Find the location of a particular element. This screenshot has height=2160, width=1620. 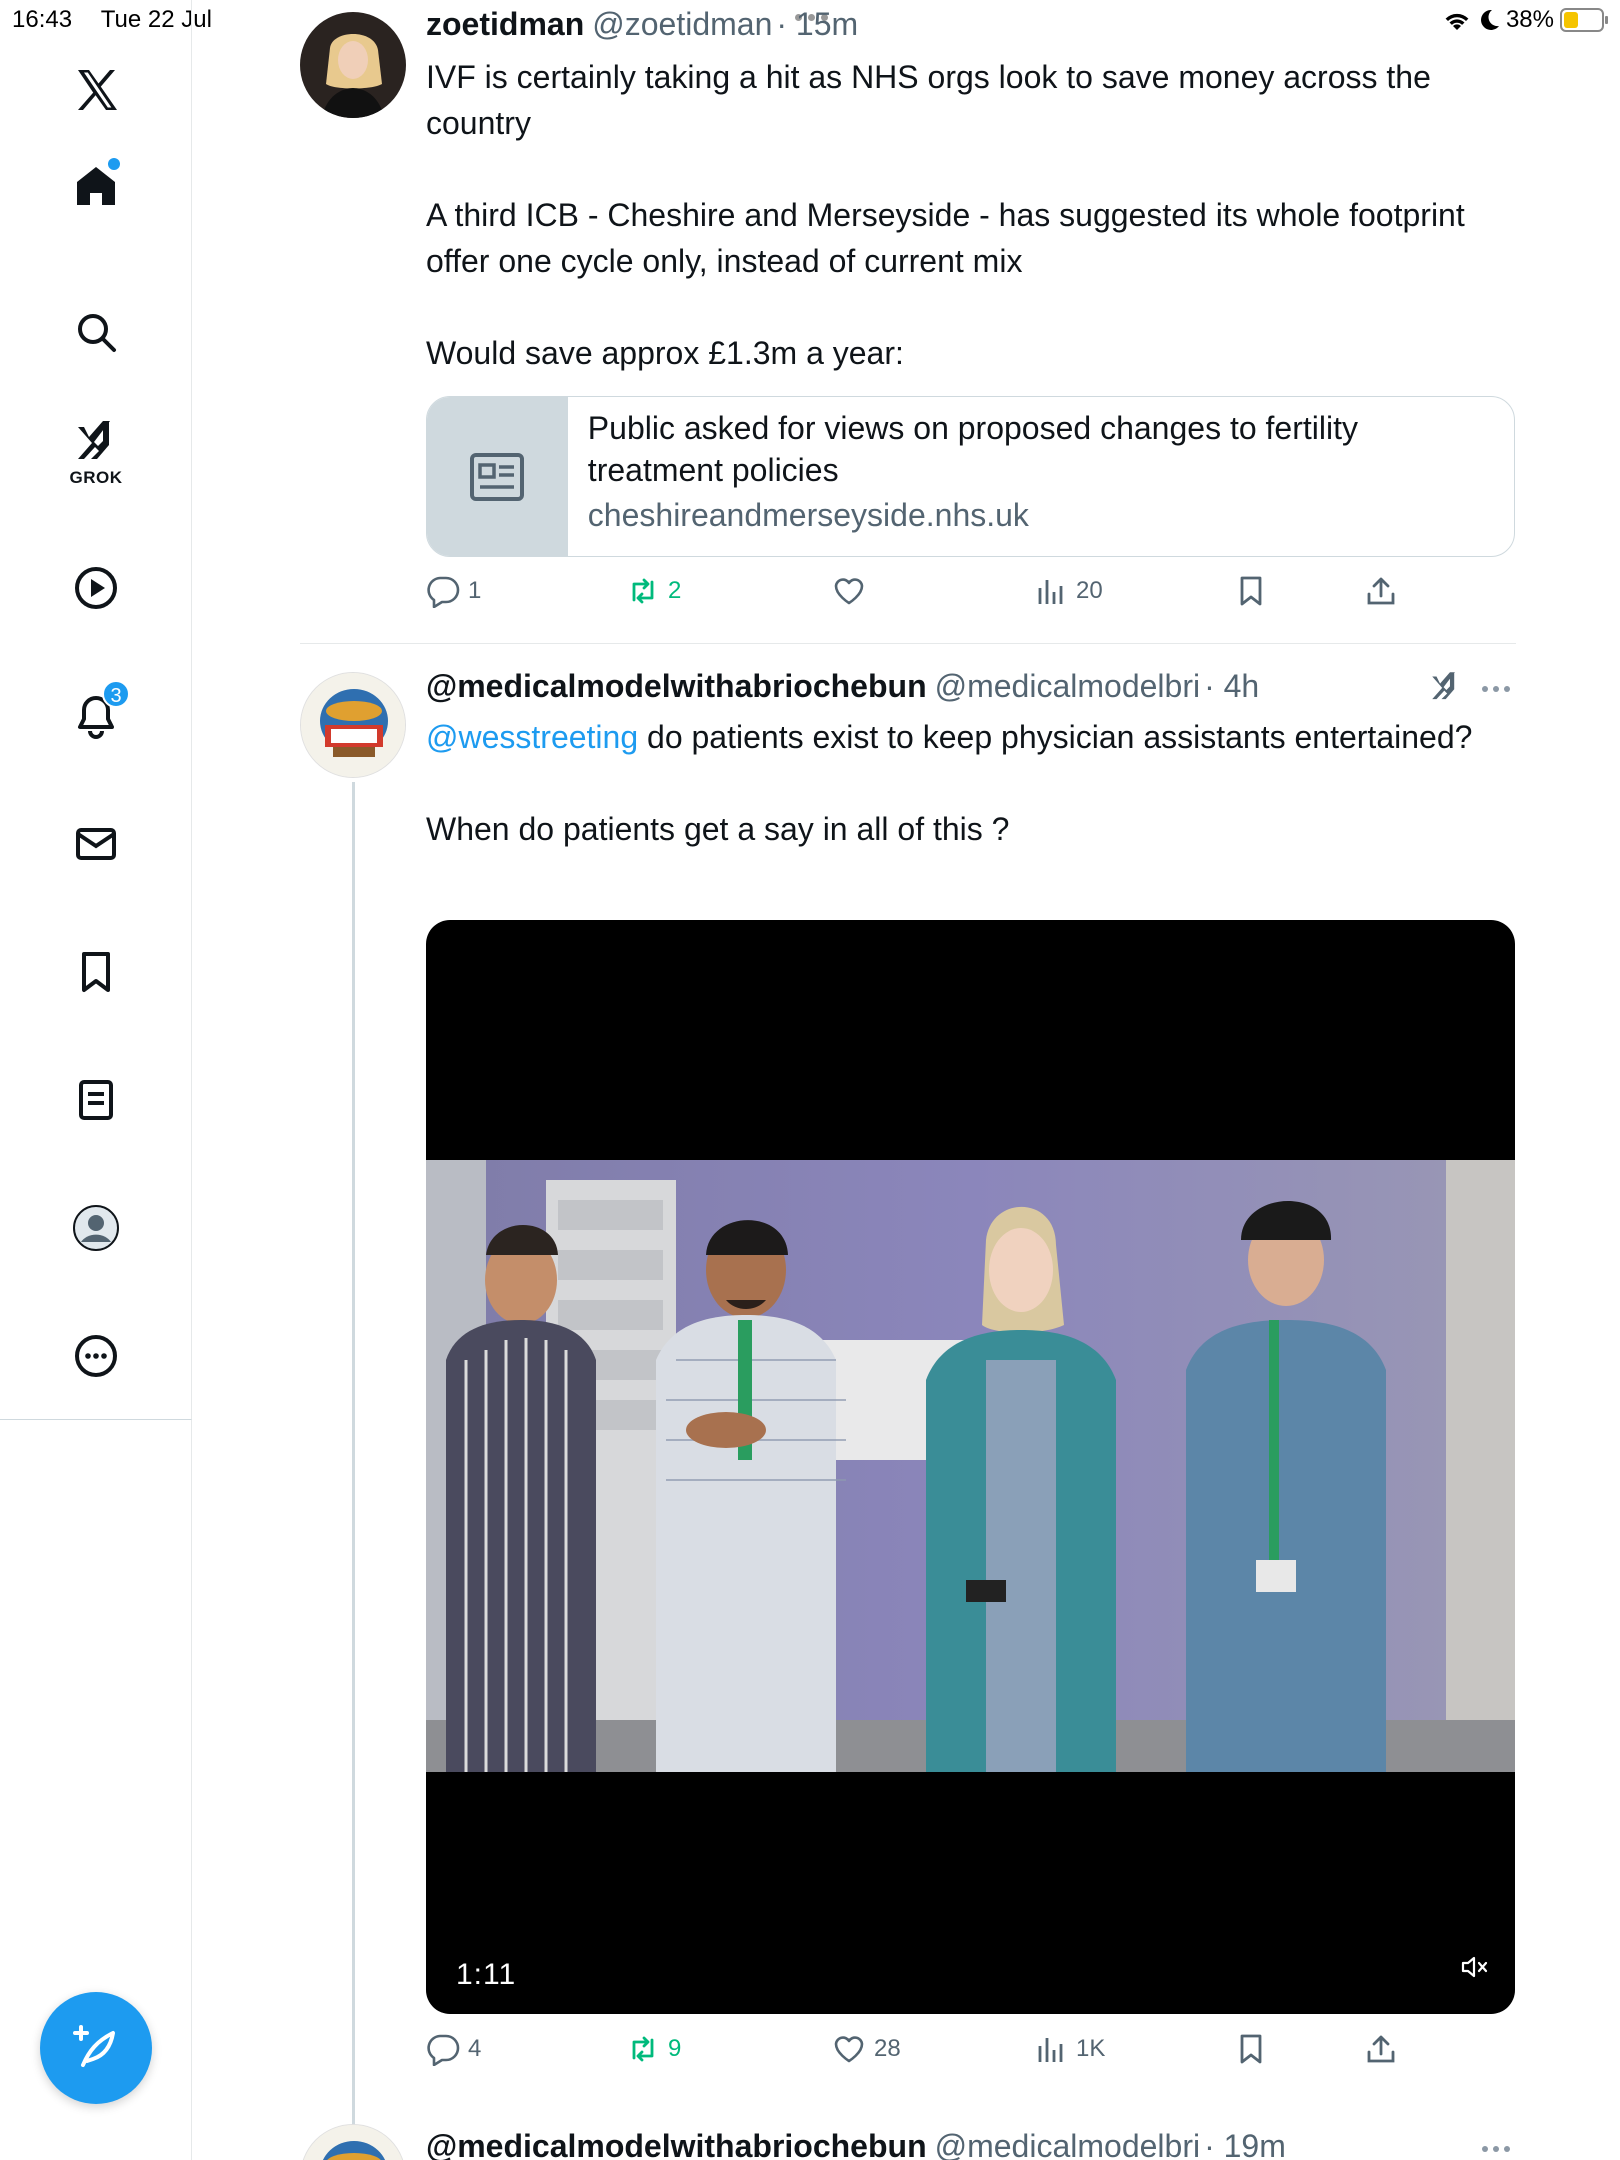

video-duration: 1:11 is located at coordinates (486, 1974).